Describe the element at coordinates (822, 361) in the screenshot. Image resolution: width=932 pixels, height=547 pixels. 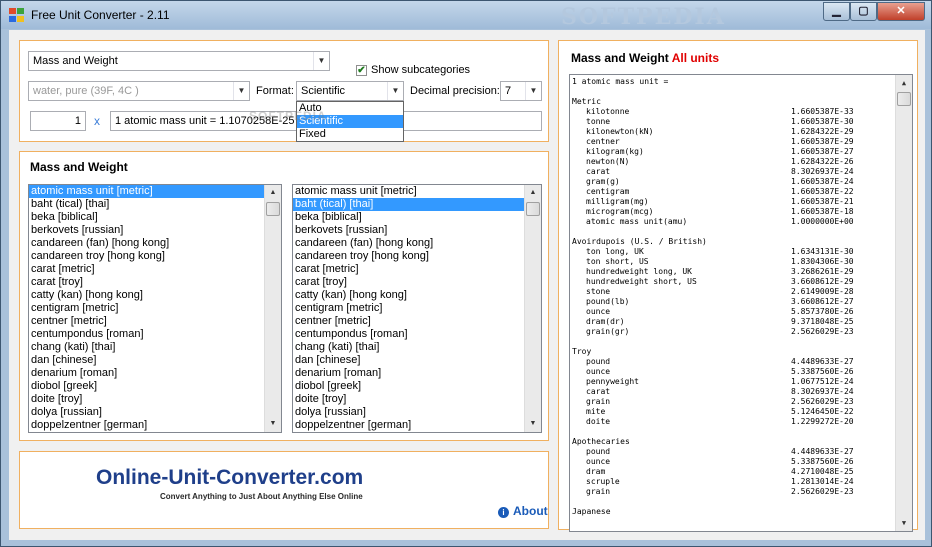
I see `results-unit-value: 4.4489633E-27` at that location.